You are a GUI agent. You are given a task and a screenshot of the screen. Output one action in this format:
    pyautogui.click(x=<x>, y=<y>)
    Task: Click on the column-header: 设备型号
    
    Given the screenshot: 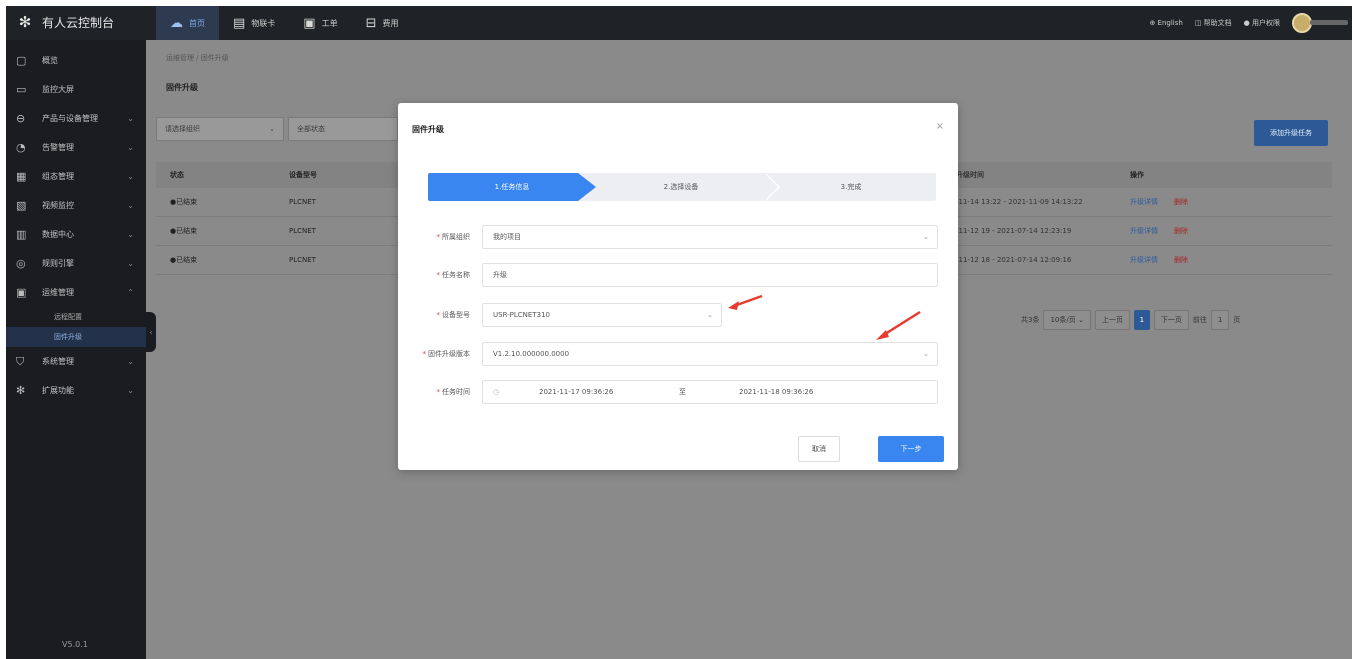 What is the action you would take?
    pyautogui.click(x=303, y=175)
    